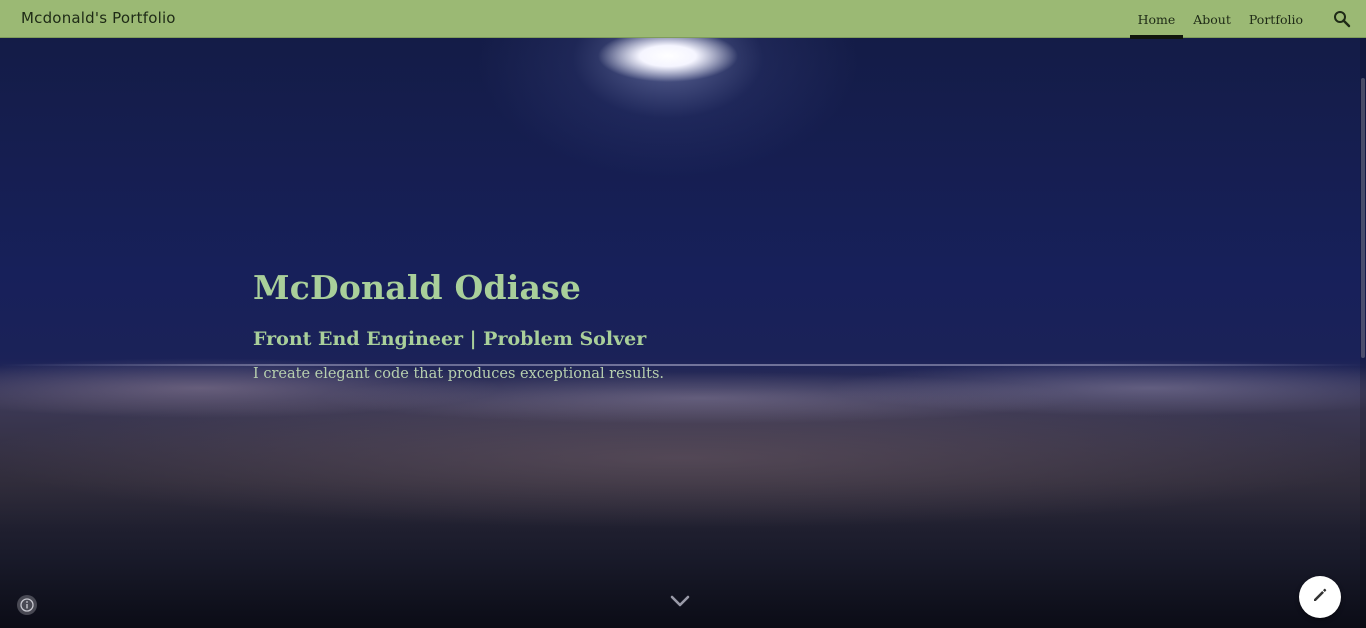  Describe the element at coordinates (1342, 19) in the screenshot. I see `search-icon` at that location.